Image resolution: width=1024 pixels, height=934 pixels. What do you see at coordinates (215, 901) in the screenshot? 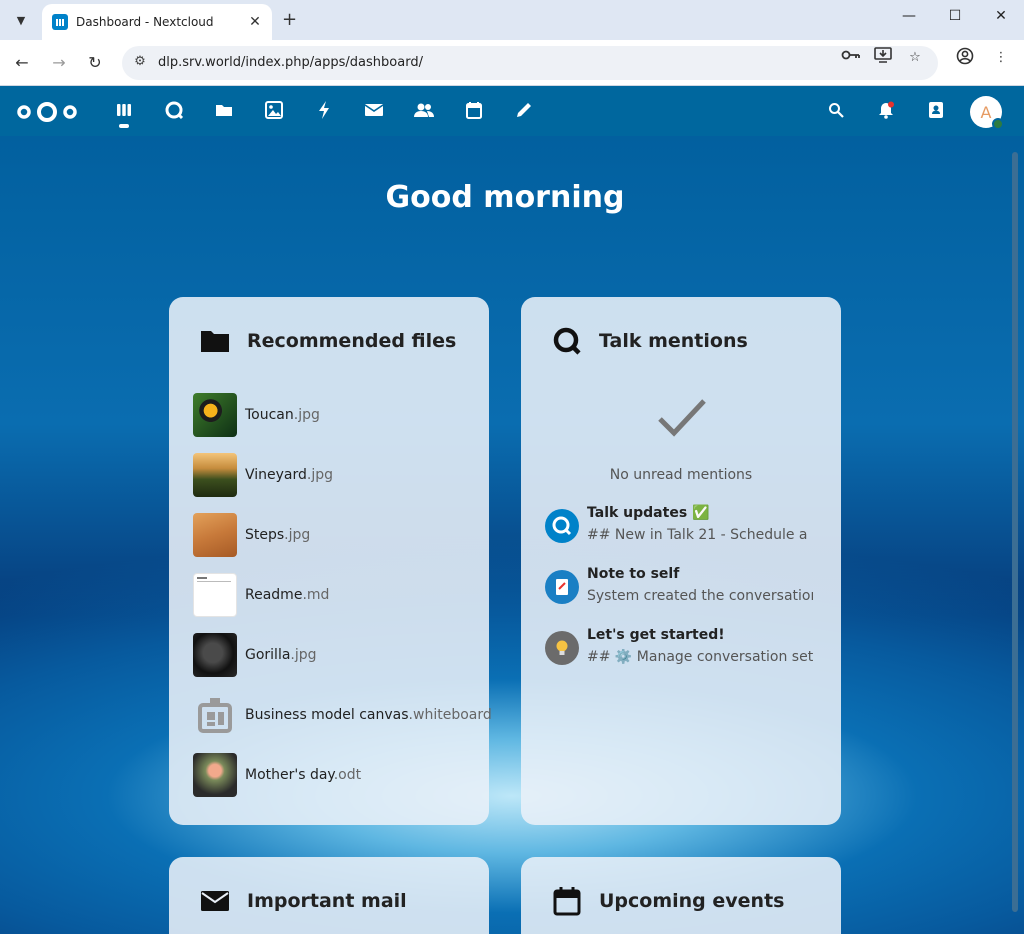
I see `mail-icon` at bounding box center [215, 901].